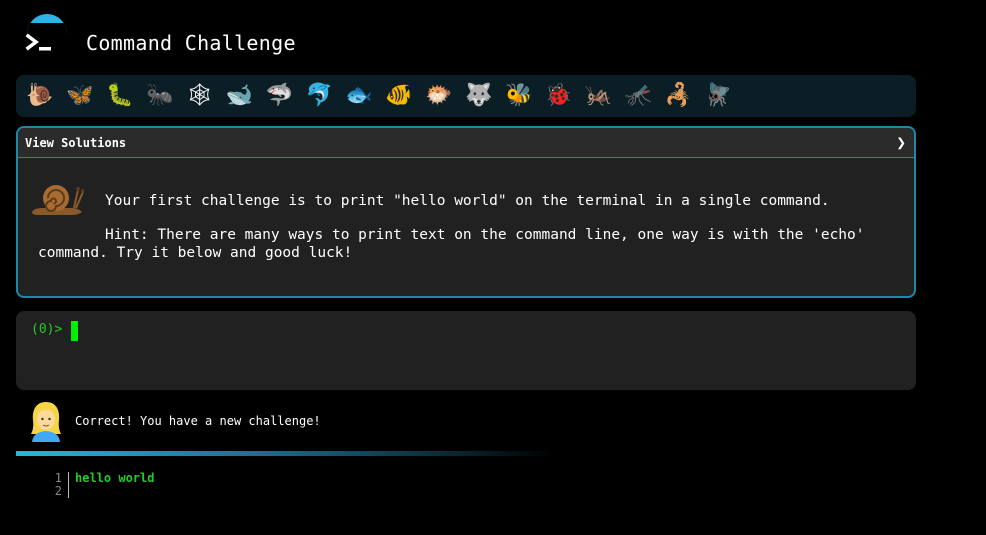 This screenshot has height=535, width=986. Describe the element at coordinates (76, 142) in the screenshot. I see `view-solutions-label: View Solutions` at that location.